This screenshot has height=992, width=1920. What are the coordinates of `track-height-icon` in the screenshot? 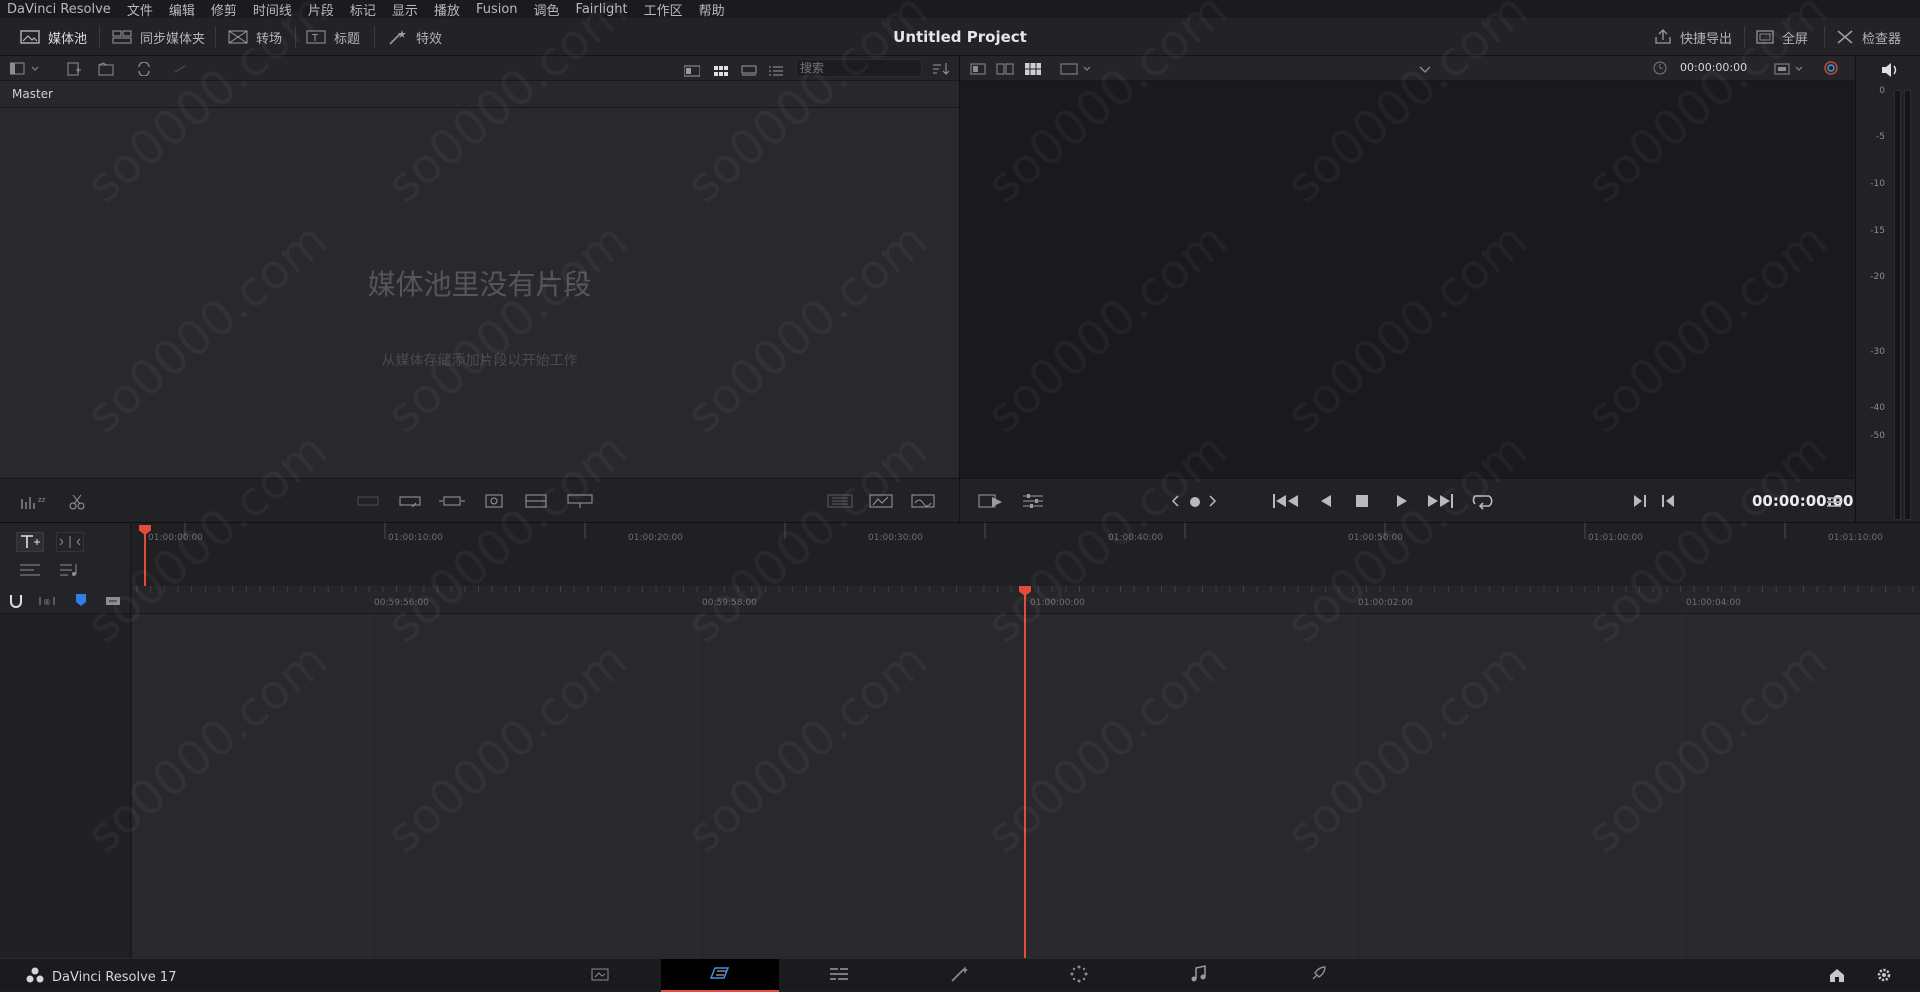 It's located at (30, 570).